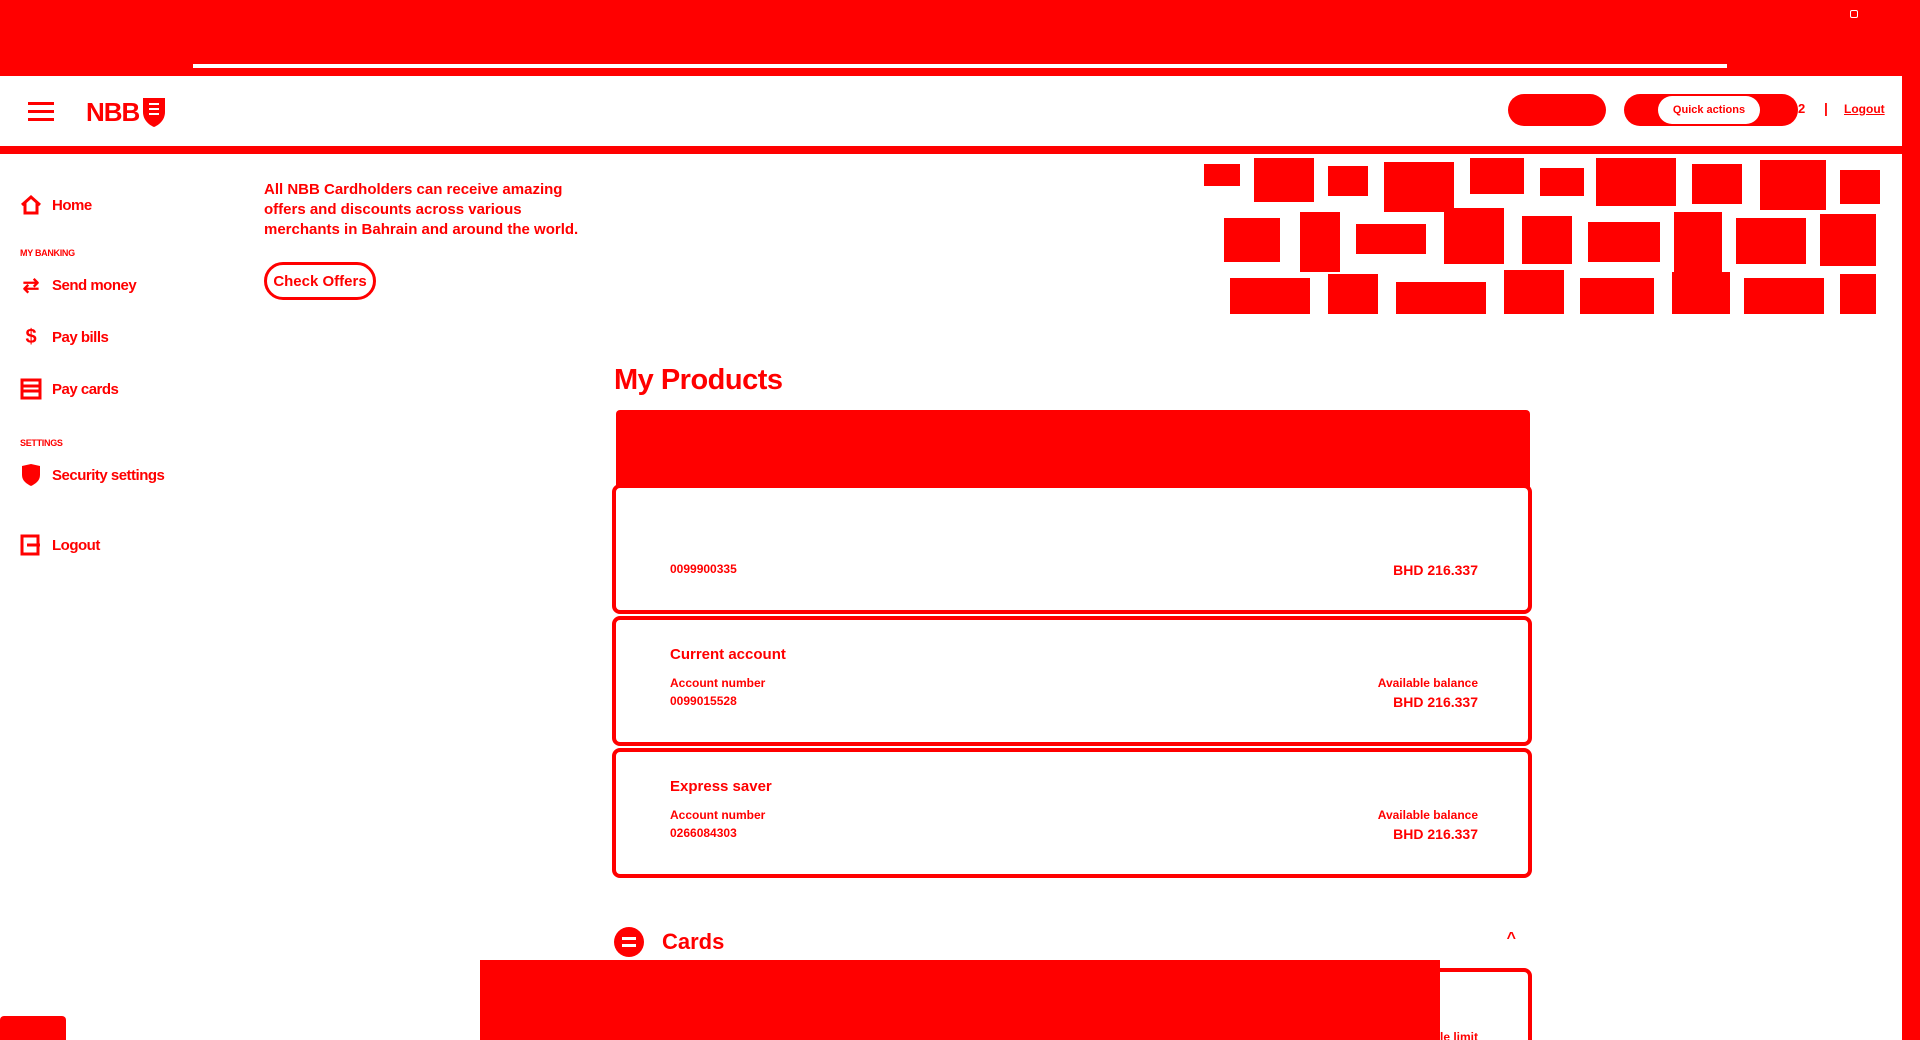  What do you see at coordinates (728, 654) in the screenshot?
I see `account-name: Current account` at bounding box center [728, 654].